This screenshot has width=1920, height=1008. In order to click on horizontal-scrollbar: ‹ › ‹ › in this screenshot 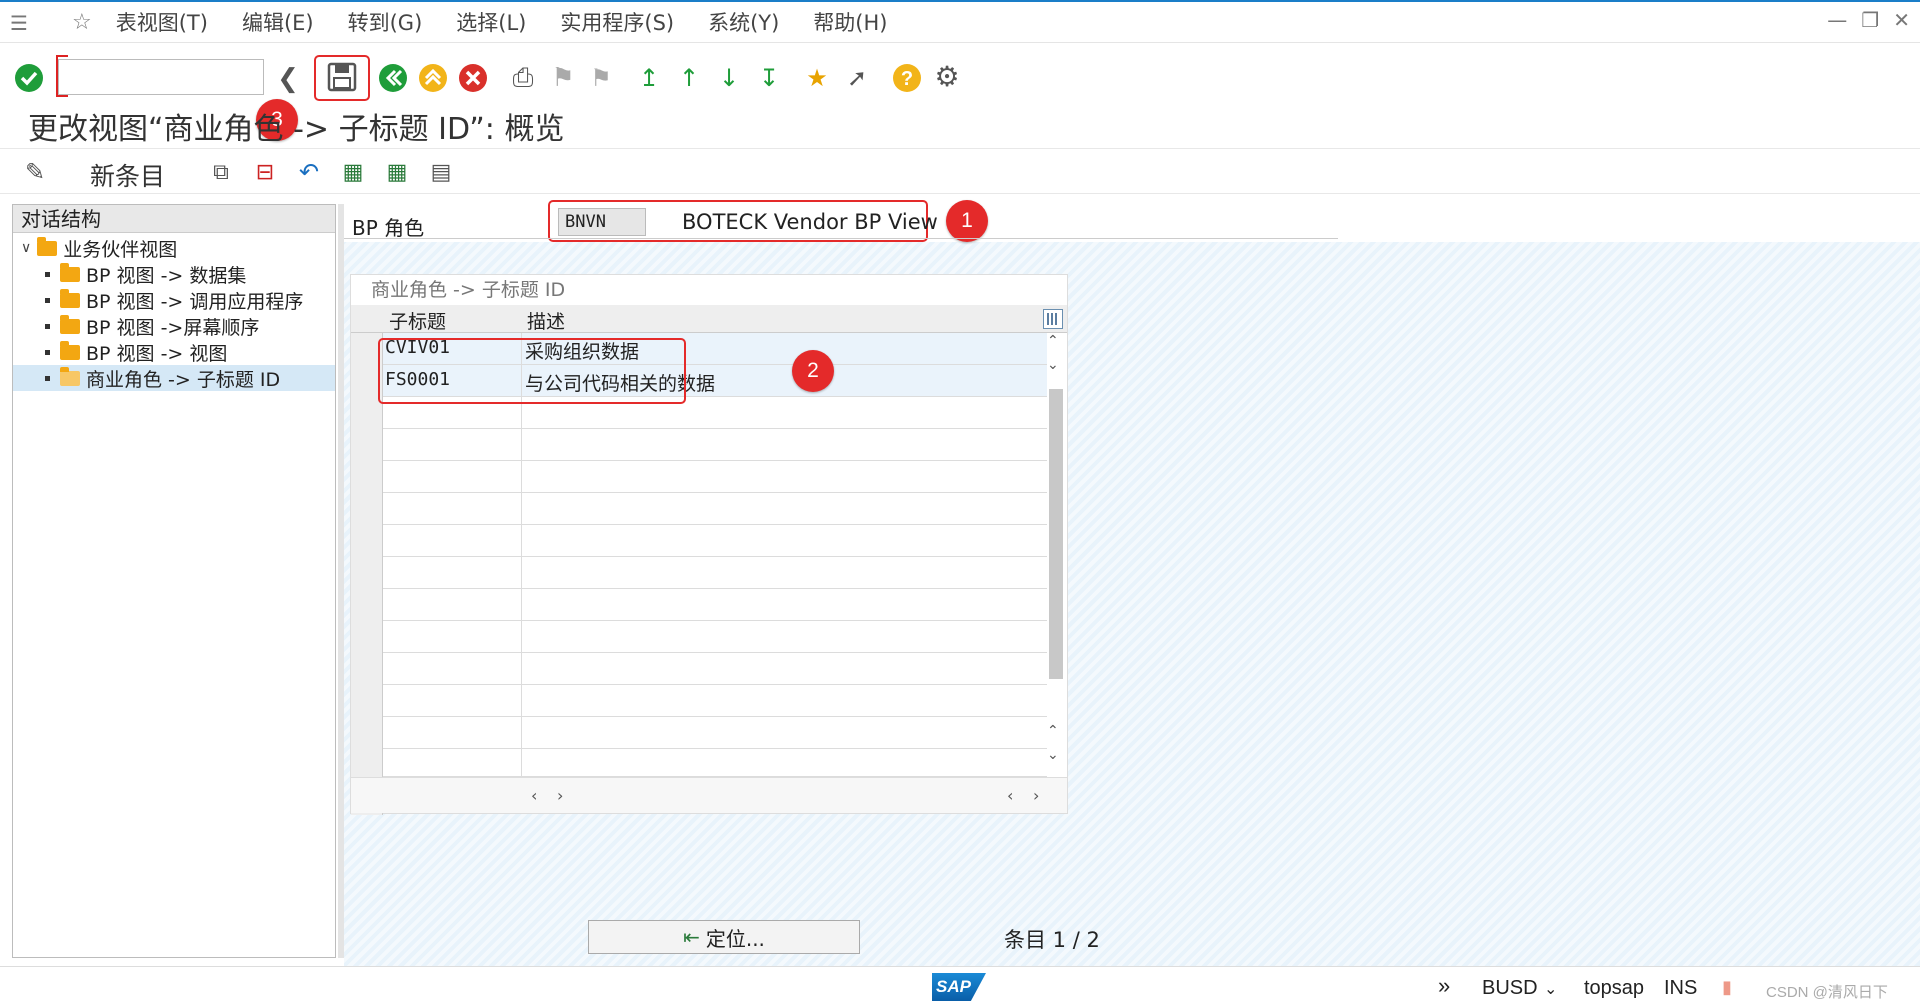, I will do `click(709, 795)`.